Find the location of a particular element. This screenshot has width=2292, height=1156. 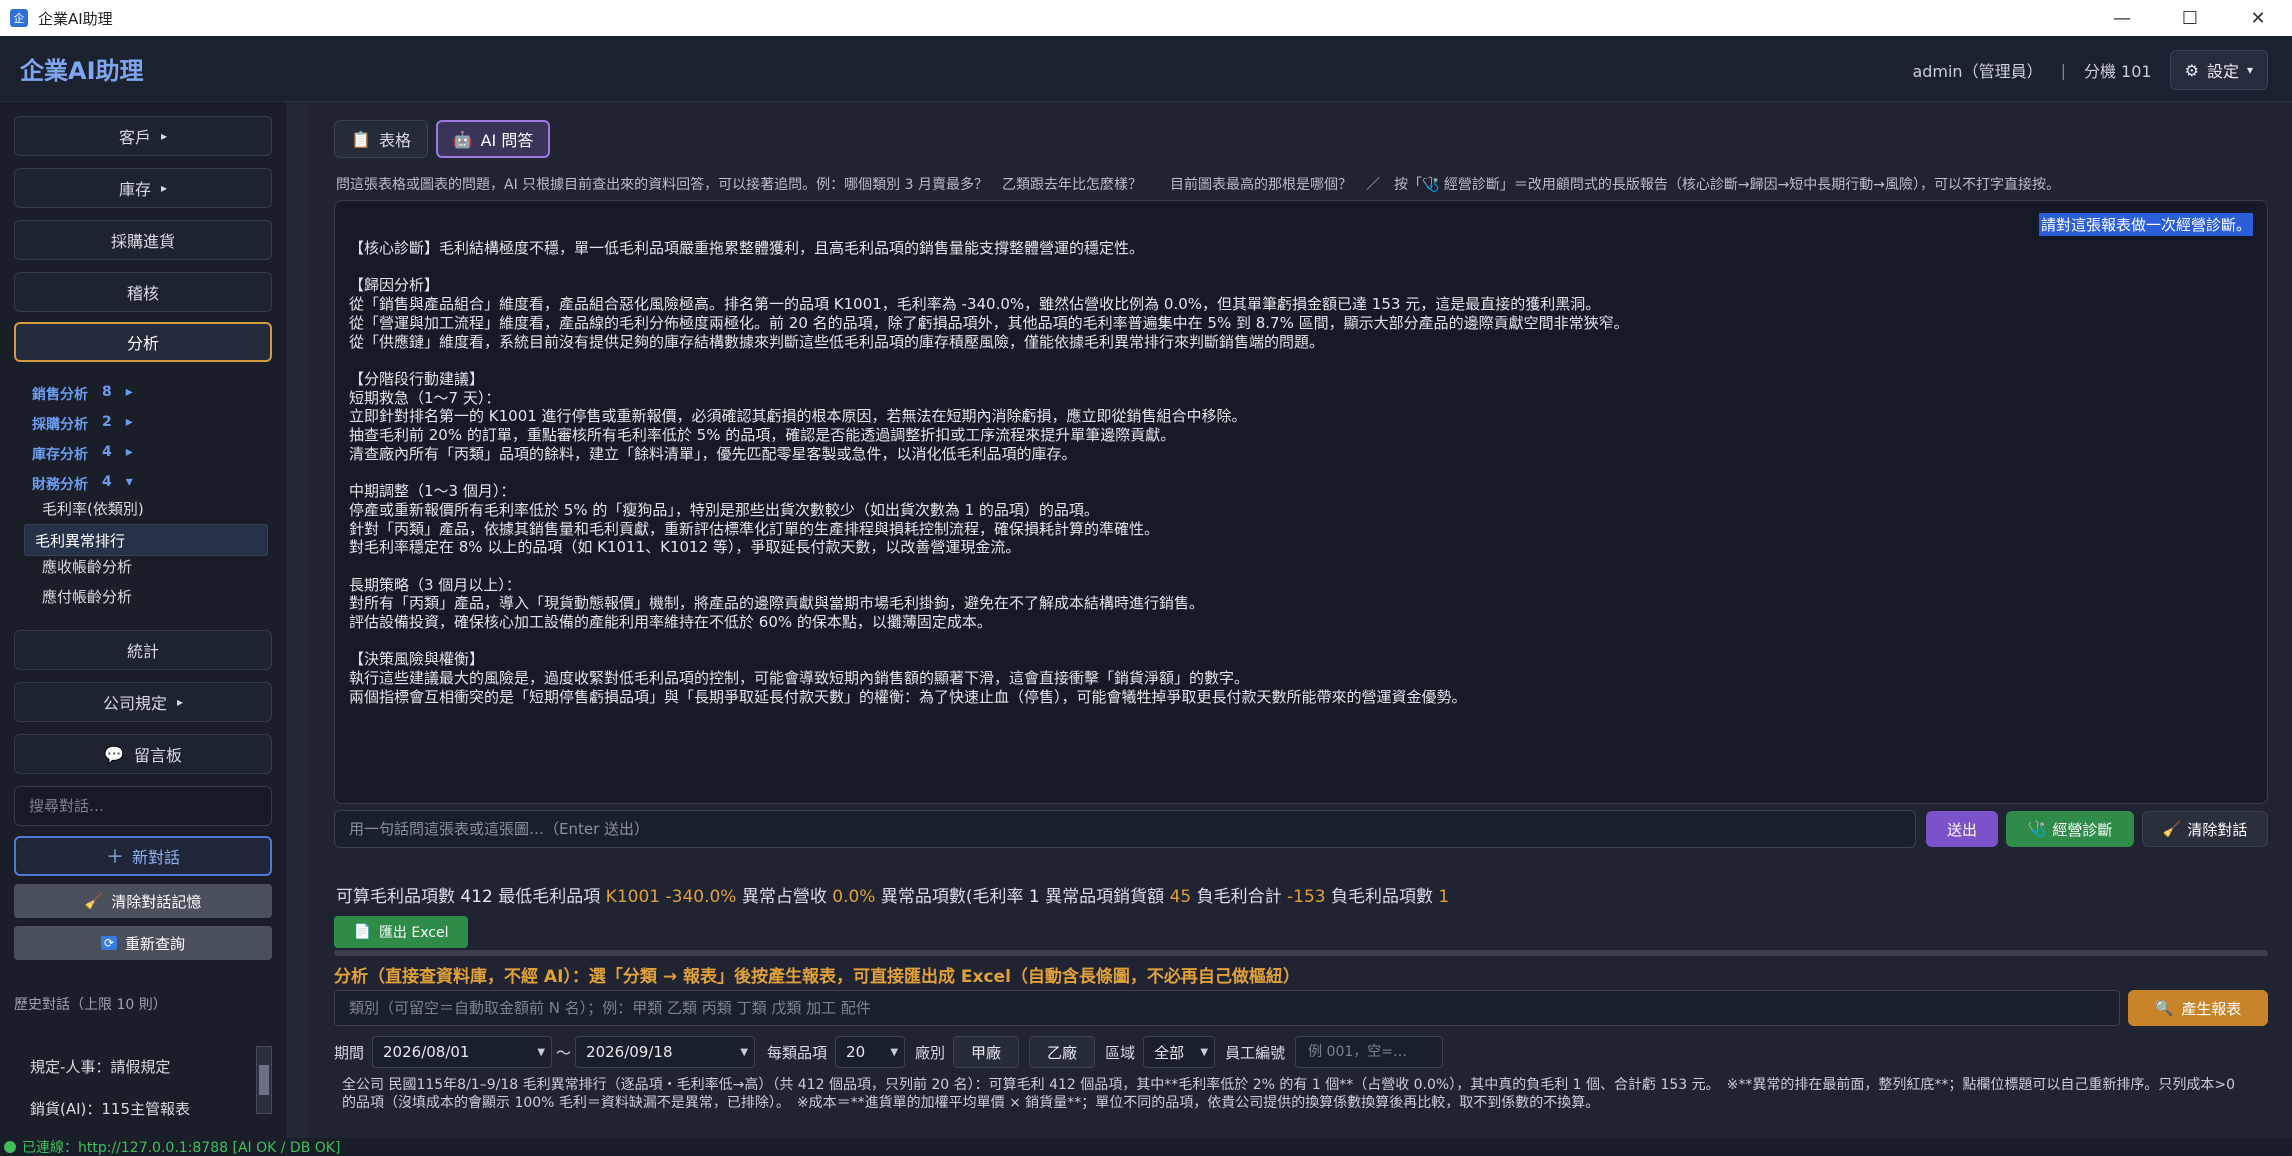

window-titlebar: 企 企業AI助理 — ☐ ✕ is located at coordinates (1146, 18).